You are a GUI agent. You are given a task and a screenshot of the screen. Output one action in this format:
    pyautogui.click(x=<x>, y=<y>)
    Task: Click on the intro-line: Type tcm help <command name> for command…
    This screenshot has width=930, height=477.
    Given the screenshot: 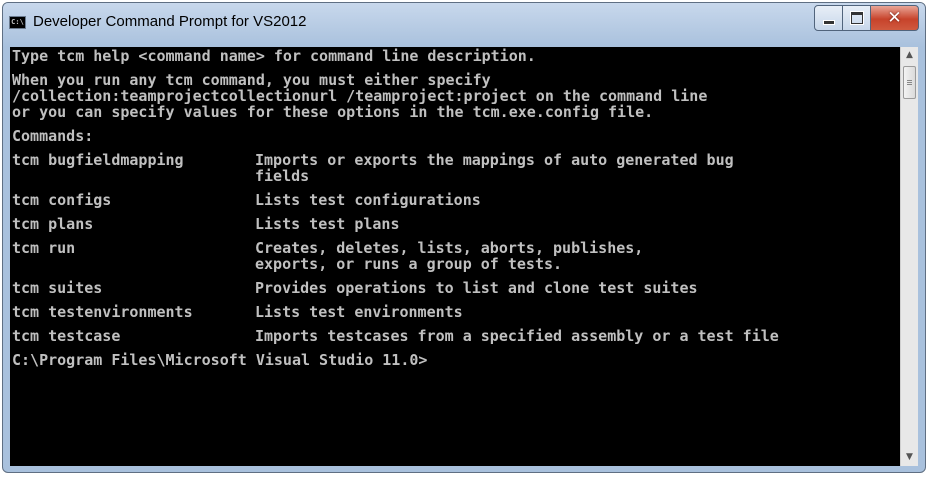 What is the action you would take?
    pyautogui.click(x=274, y=56)
    